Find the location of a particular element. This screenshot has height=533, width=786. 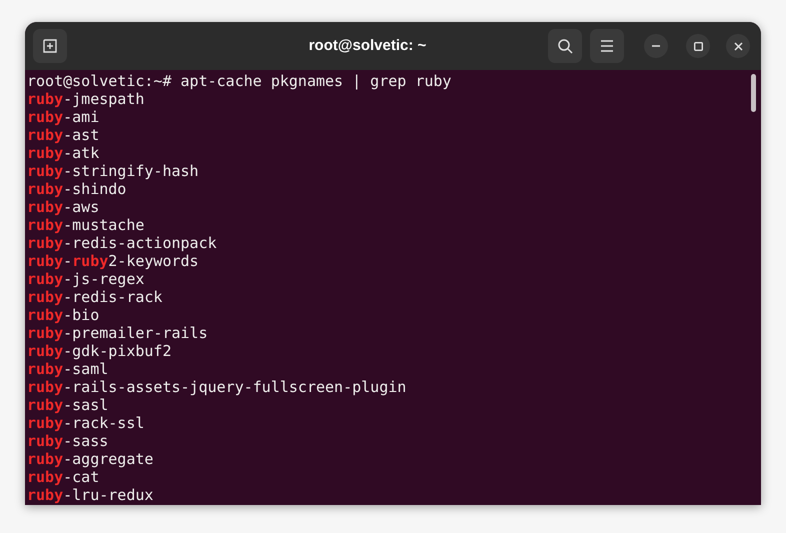

menu-button is located at coordinates (607, 46).